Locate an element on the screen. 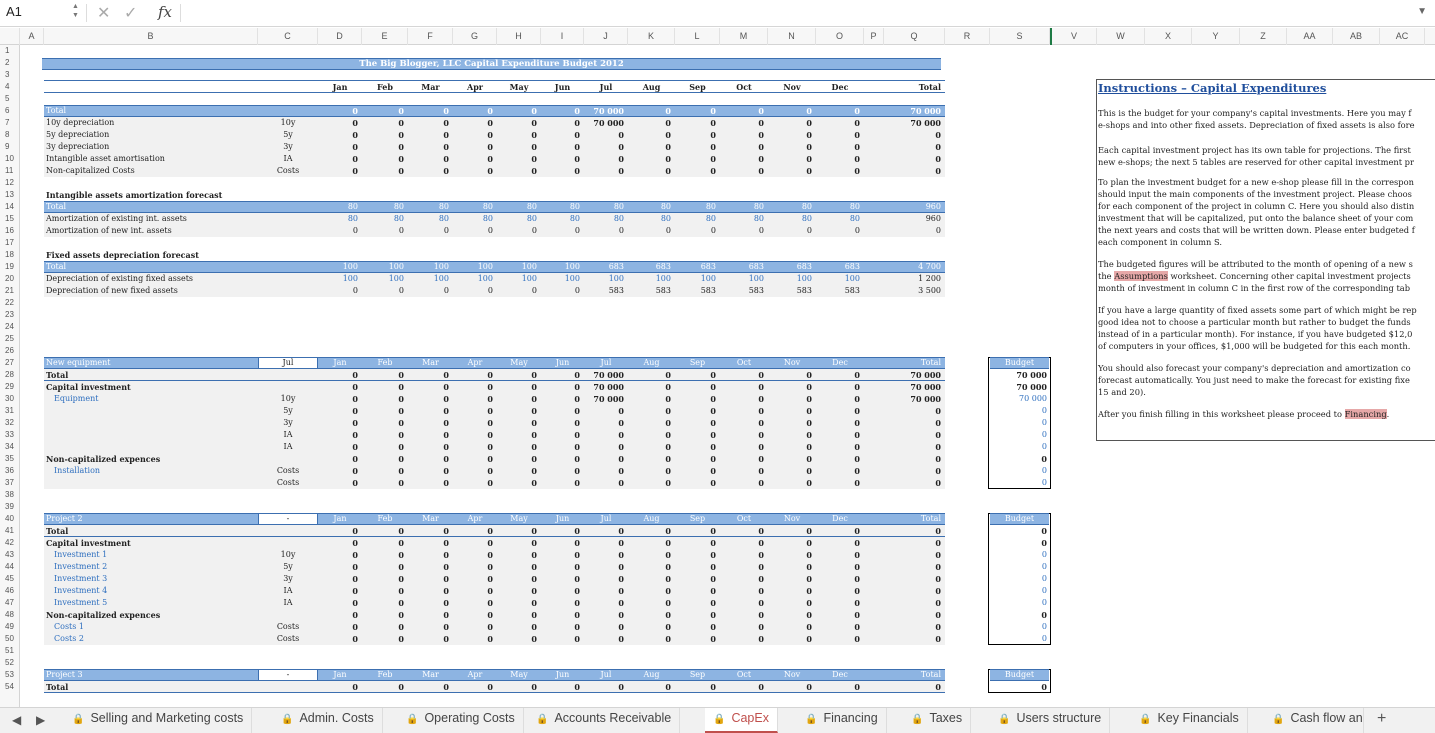  budget-cell: 70 000 is located at coordinates (1018, 387).